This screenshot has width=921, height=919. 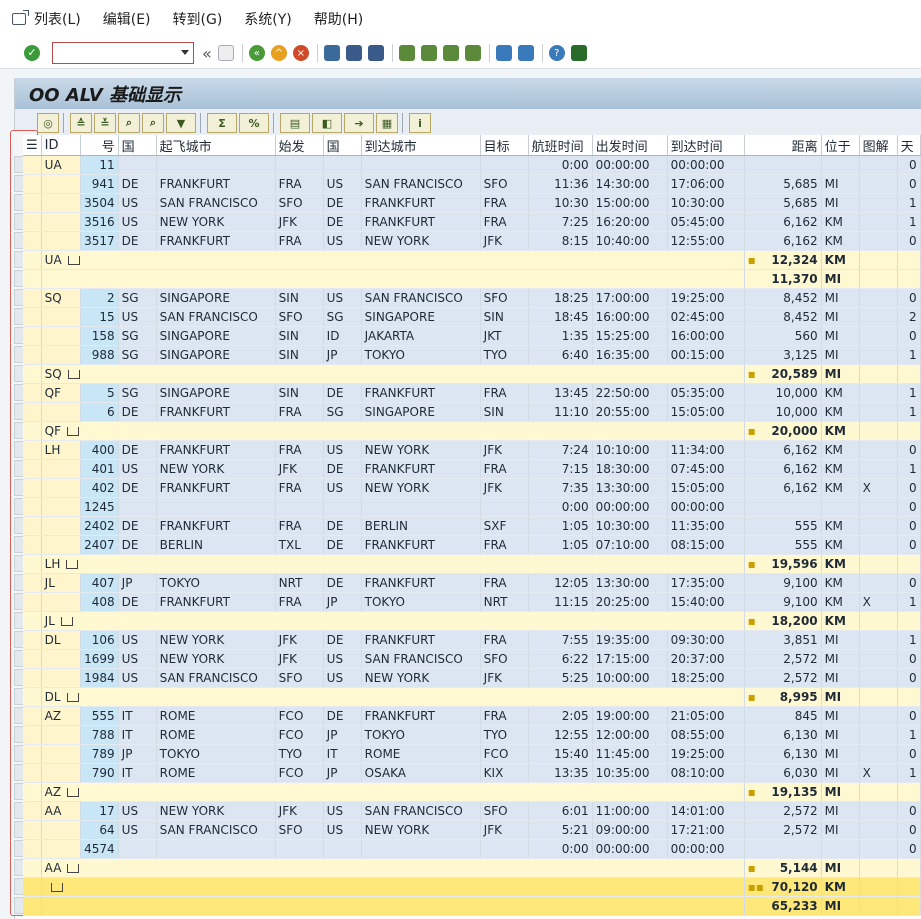 What do you see at coordinates (783, 716) in the screenshot?
I see `cell-distance: 845` at bounding box center [783, 716].